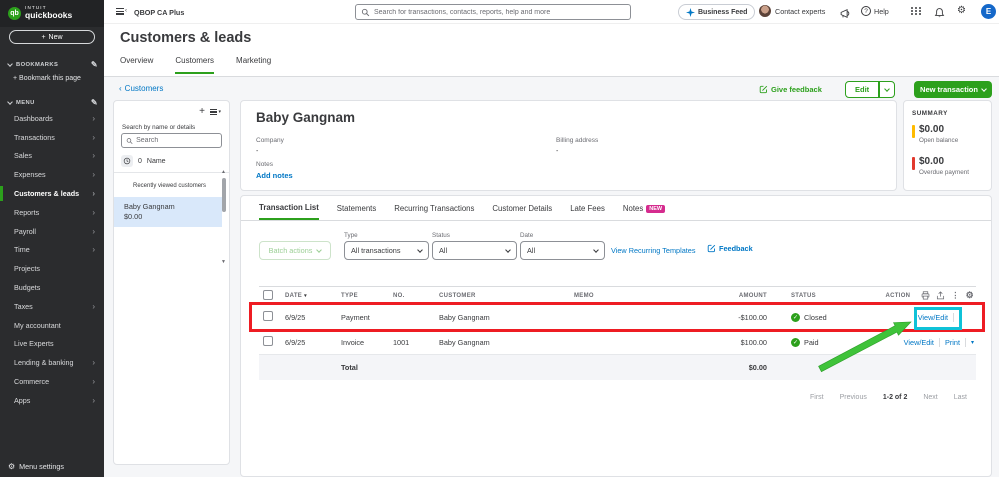  Describe the element at coordinates (862, 89) in the screenshot. I see `edit-button: Edit` at that location.